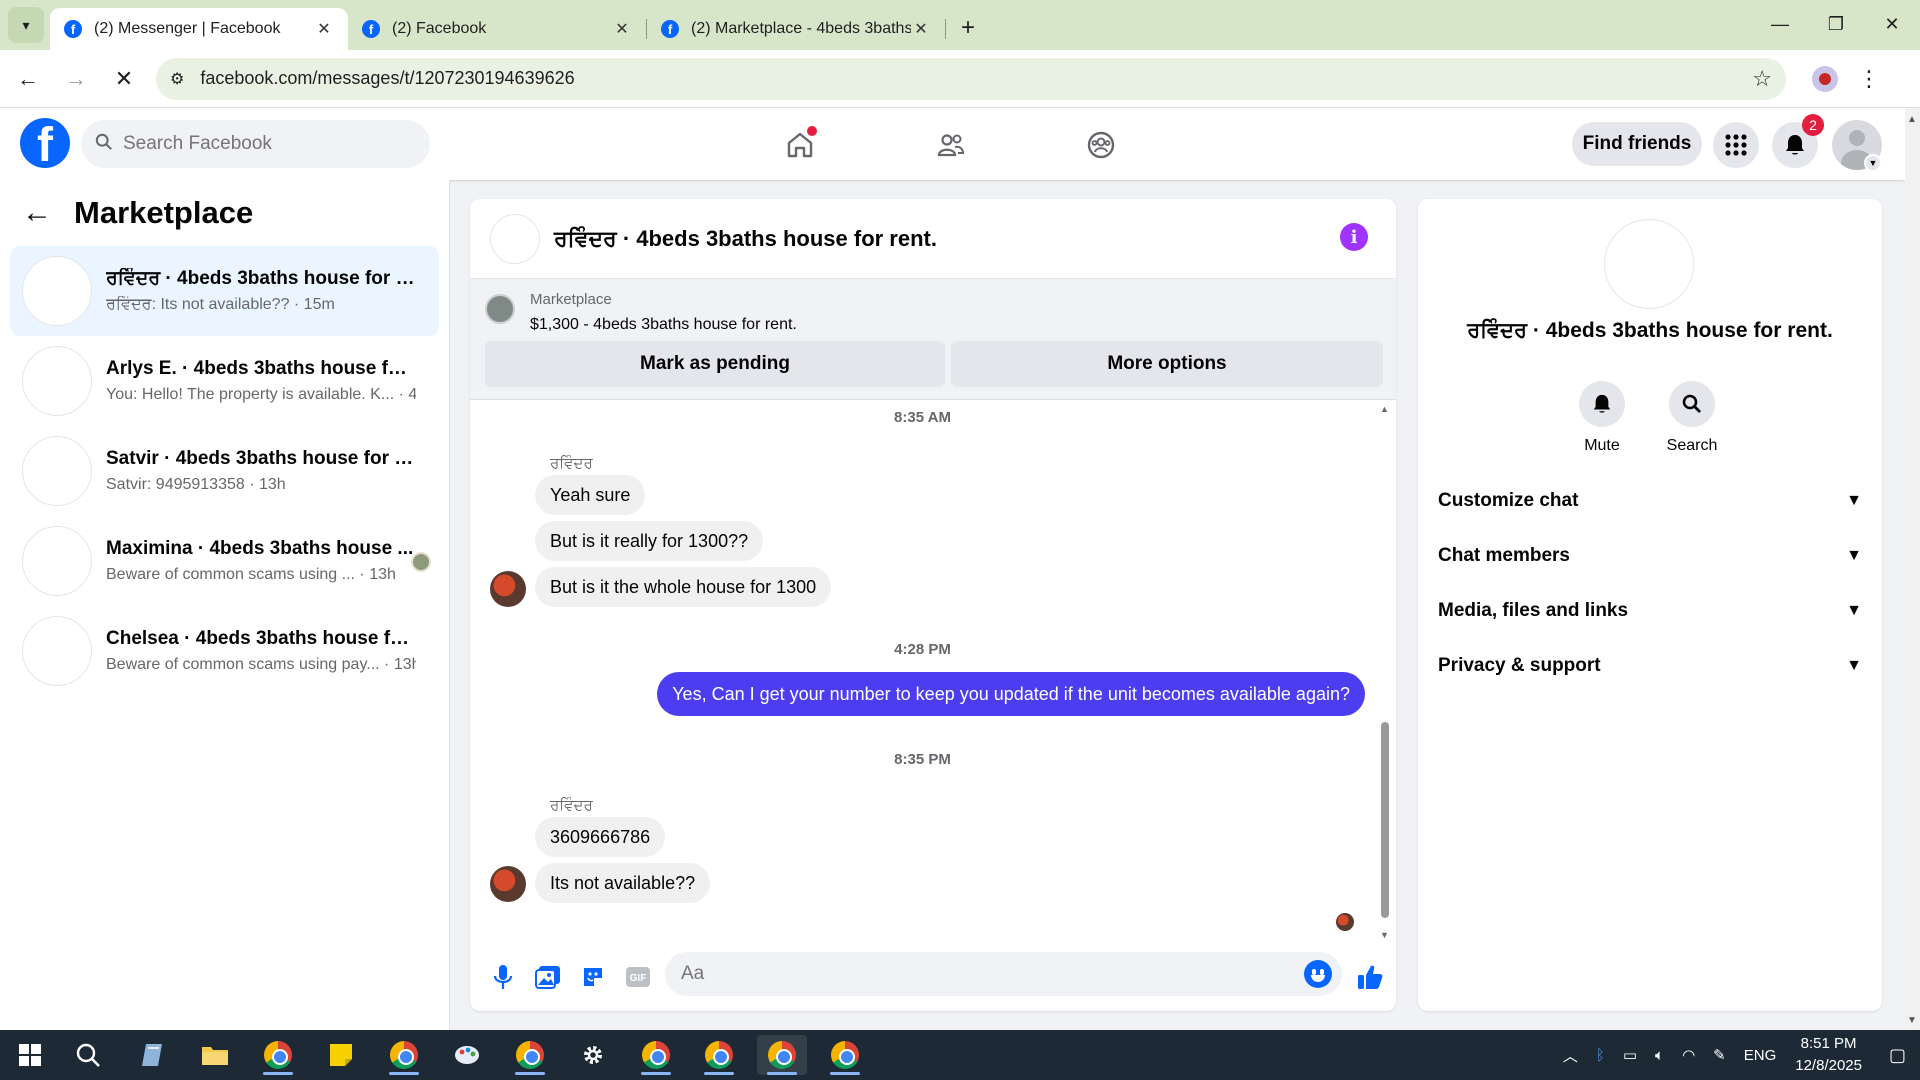 The height and width of the screenshot is (1080, 1920). Describe the element at coordinates (1650, 556) in the screenshot. I see `chat-members-section: Chat members ▼` at that location.